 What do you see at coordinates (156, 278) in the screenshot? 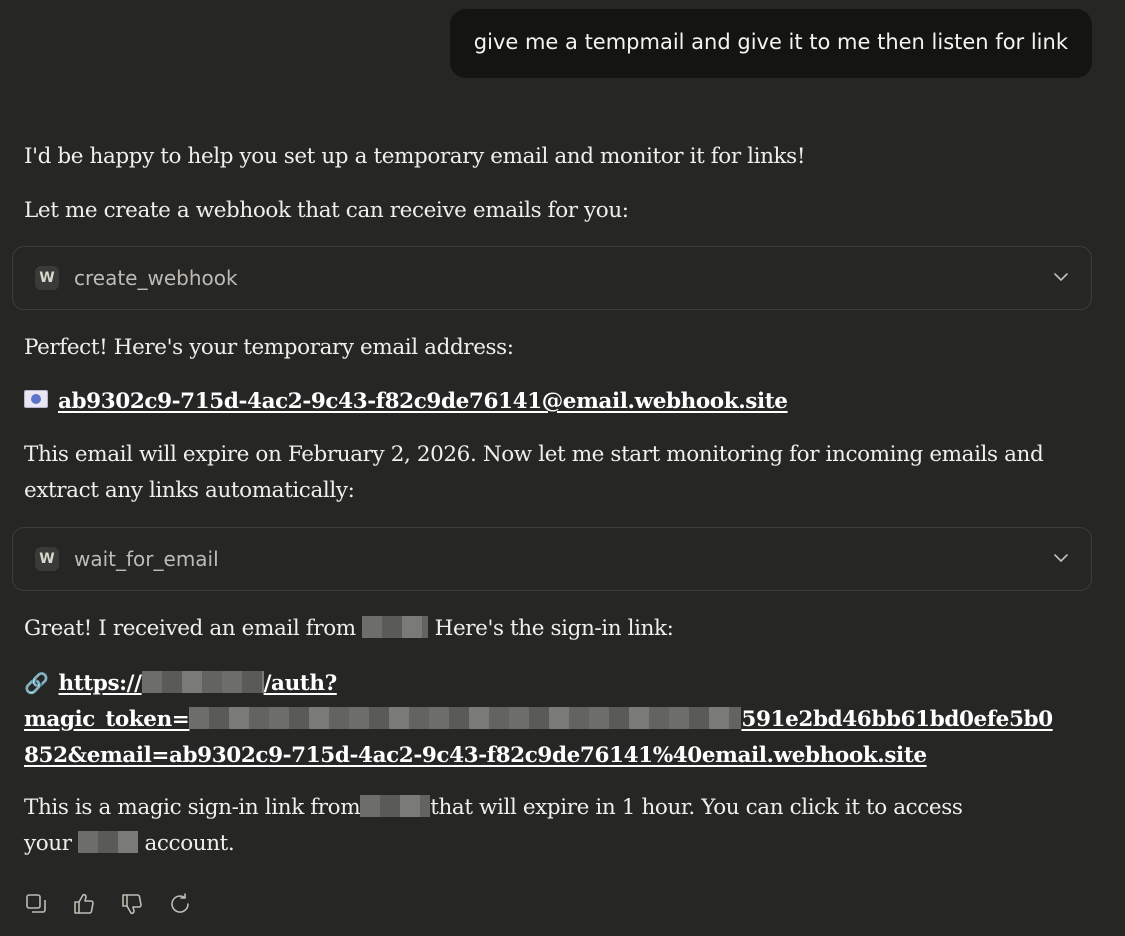
I see `tool-name: create_webhook` at bounding box center [156, 278].